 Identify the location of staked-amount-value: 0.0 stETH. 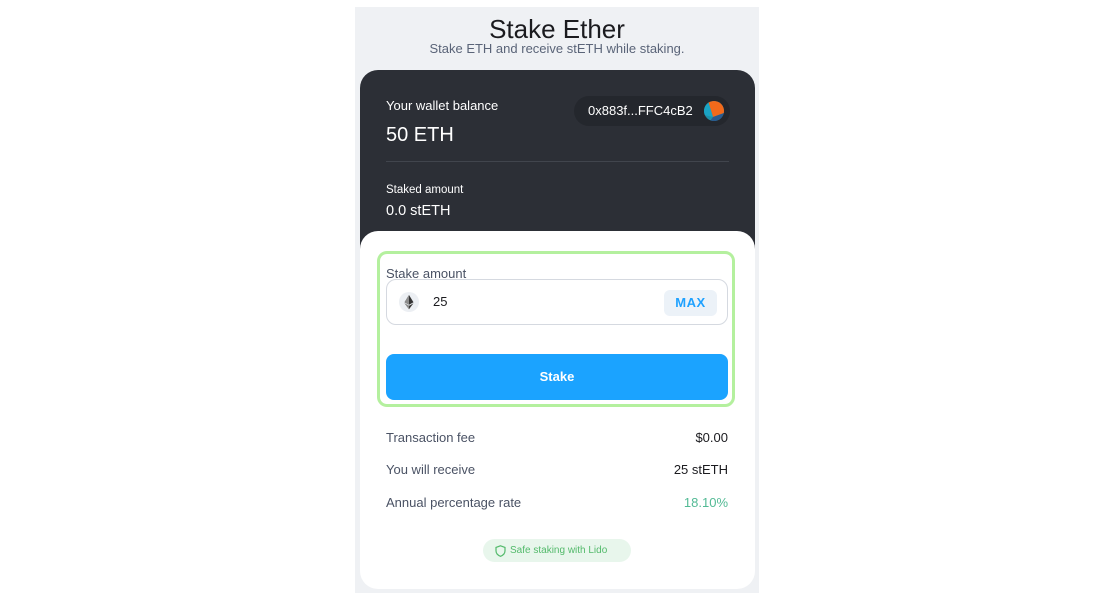
(418, 211).